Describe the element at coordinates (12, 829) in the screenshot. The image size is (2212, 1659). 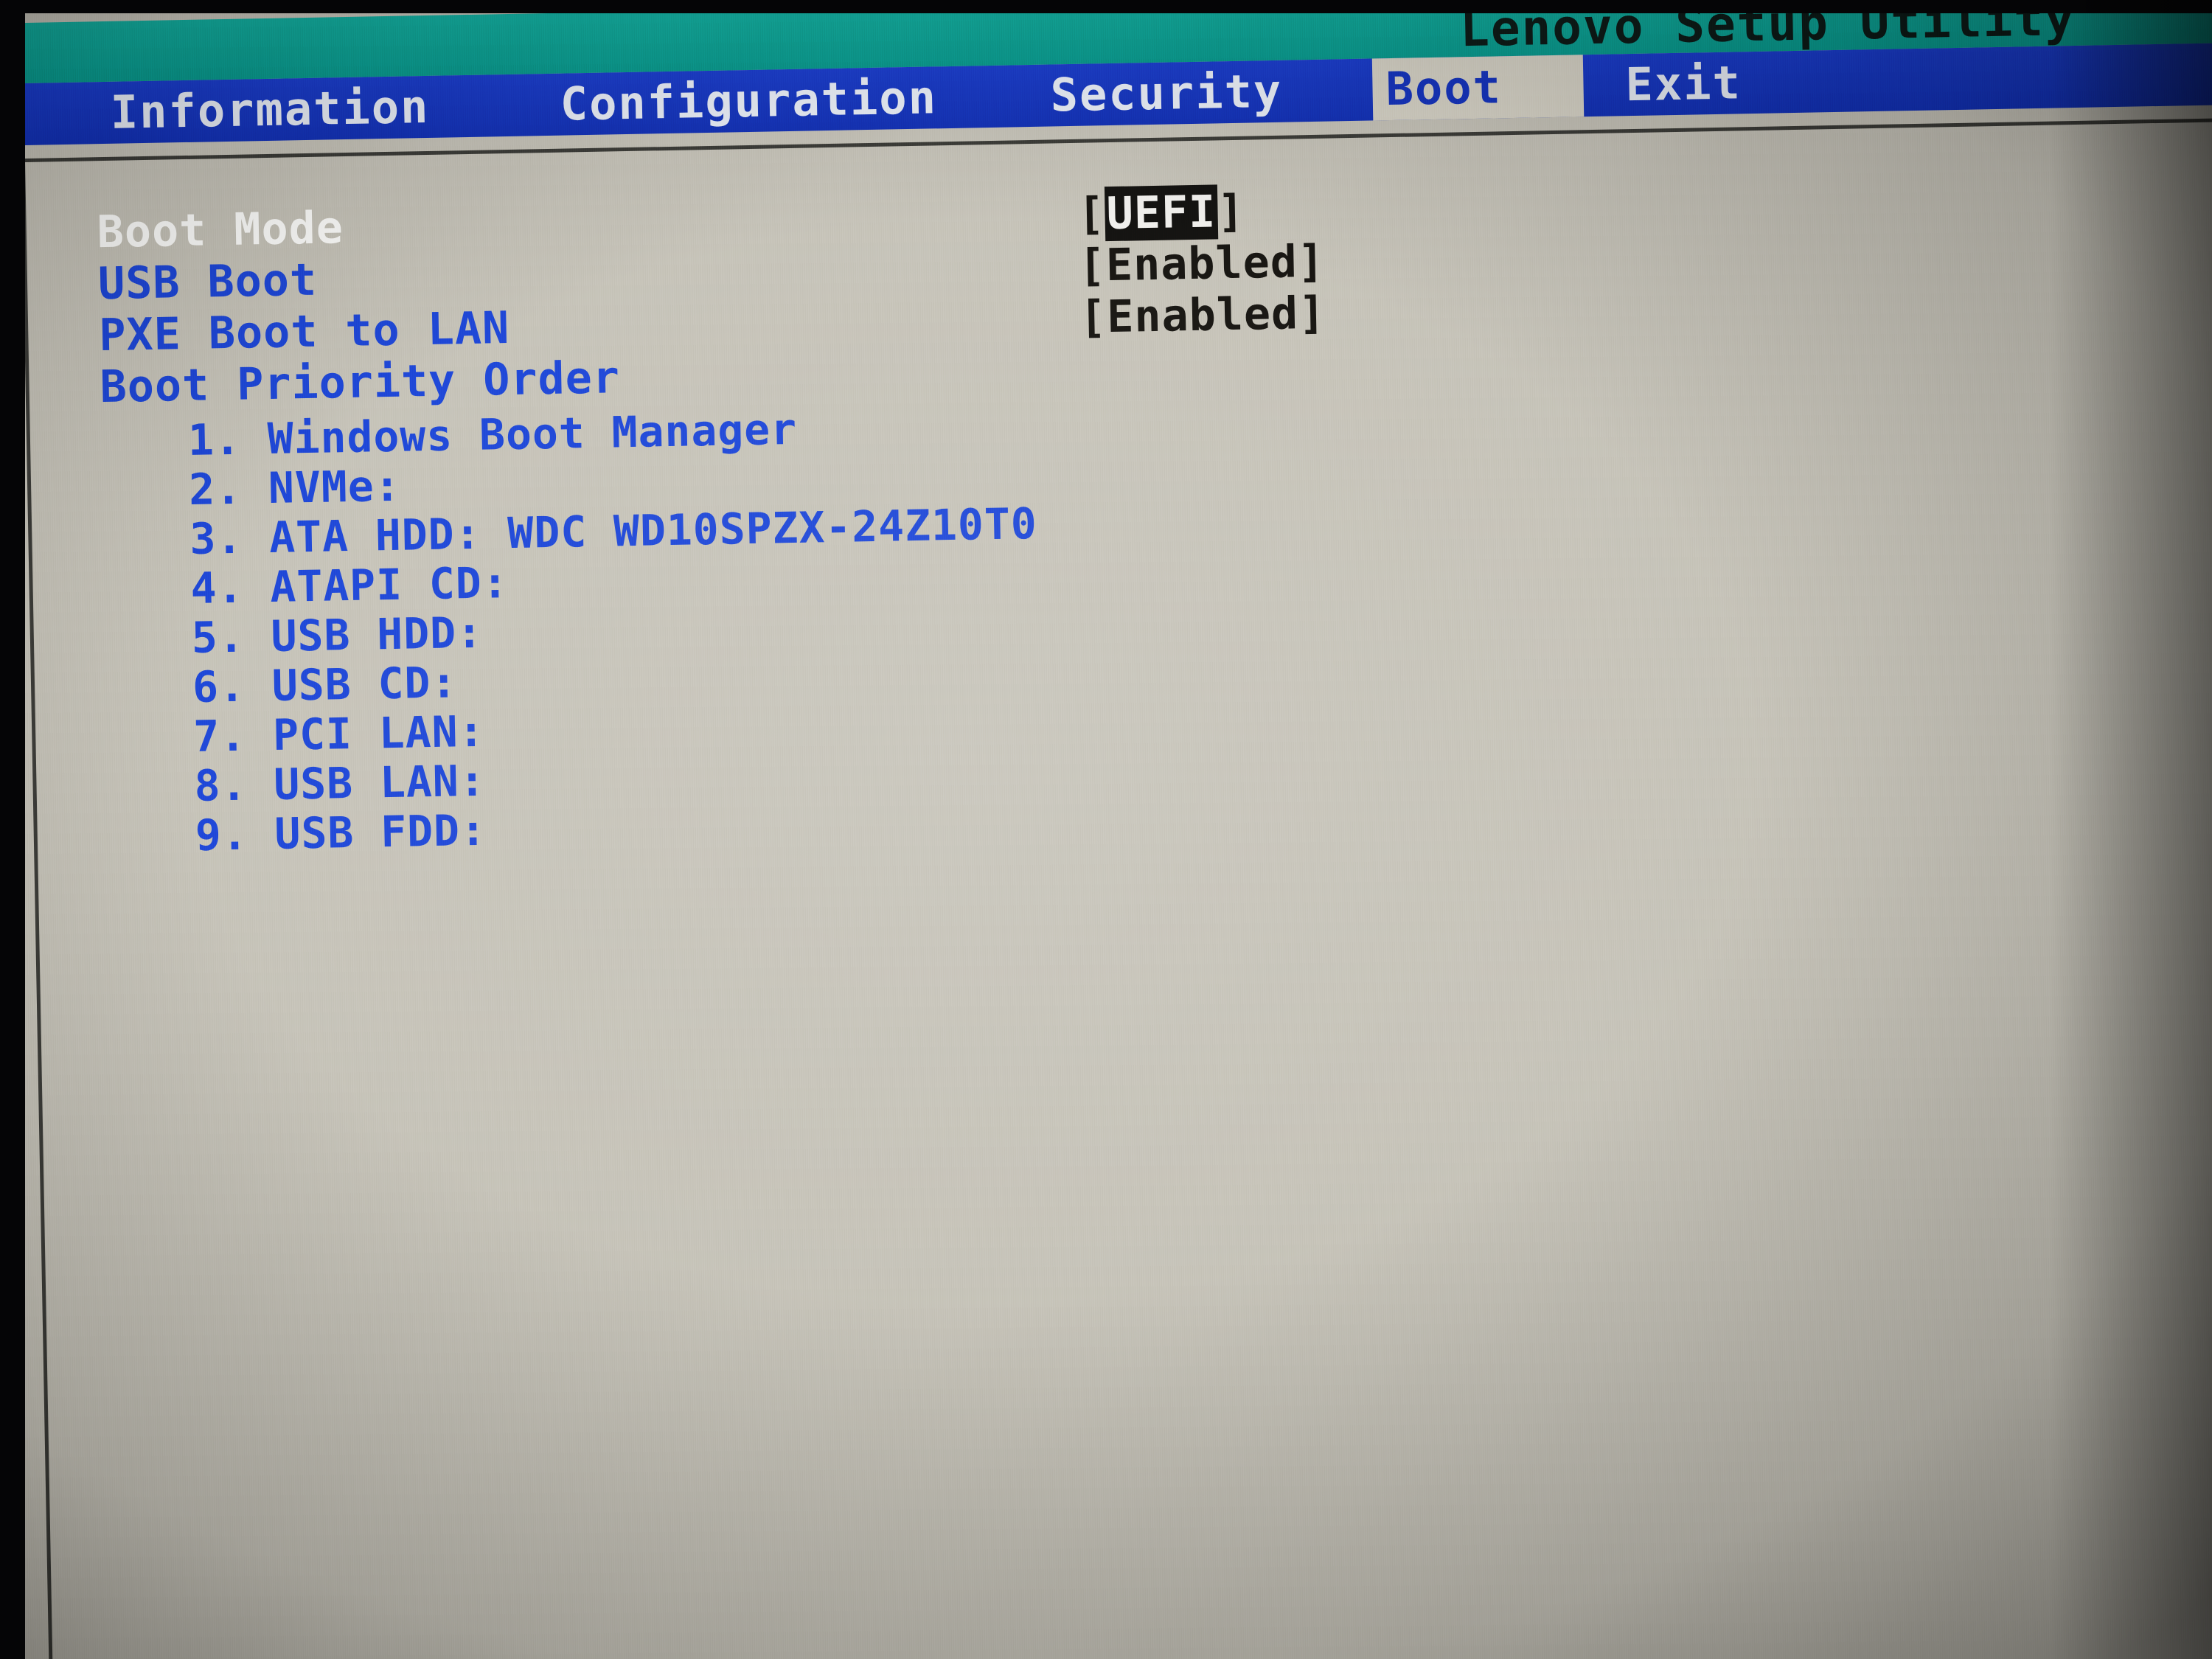
I see `monitor-bezel-left` at that location.